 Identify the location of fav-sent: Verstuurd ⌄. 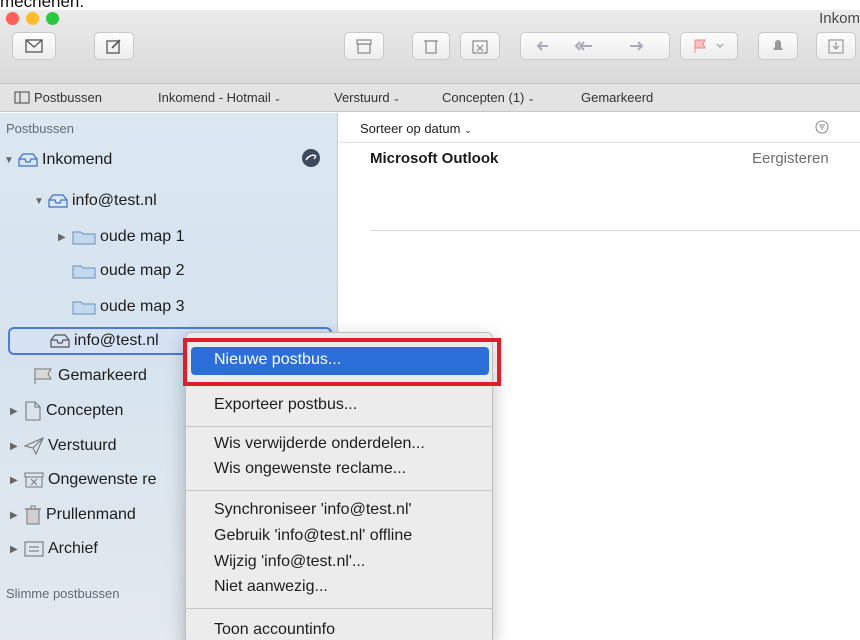
(367, 97).